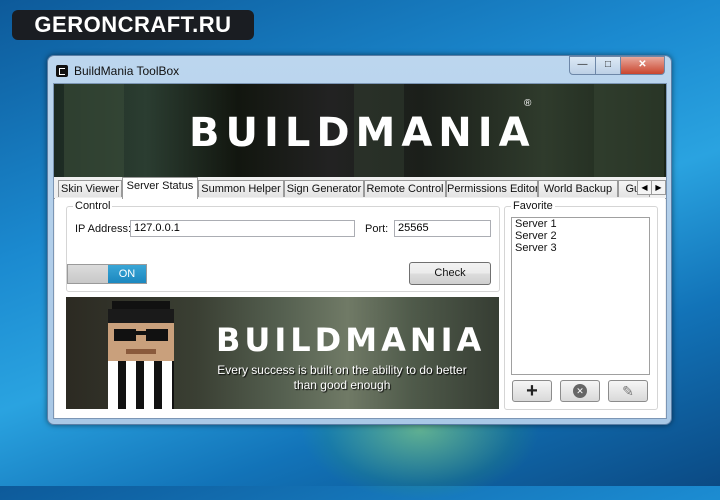 The height and width of the screenshot is (500, 720). I want to click on port-input, so click(442, 228).